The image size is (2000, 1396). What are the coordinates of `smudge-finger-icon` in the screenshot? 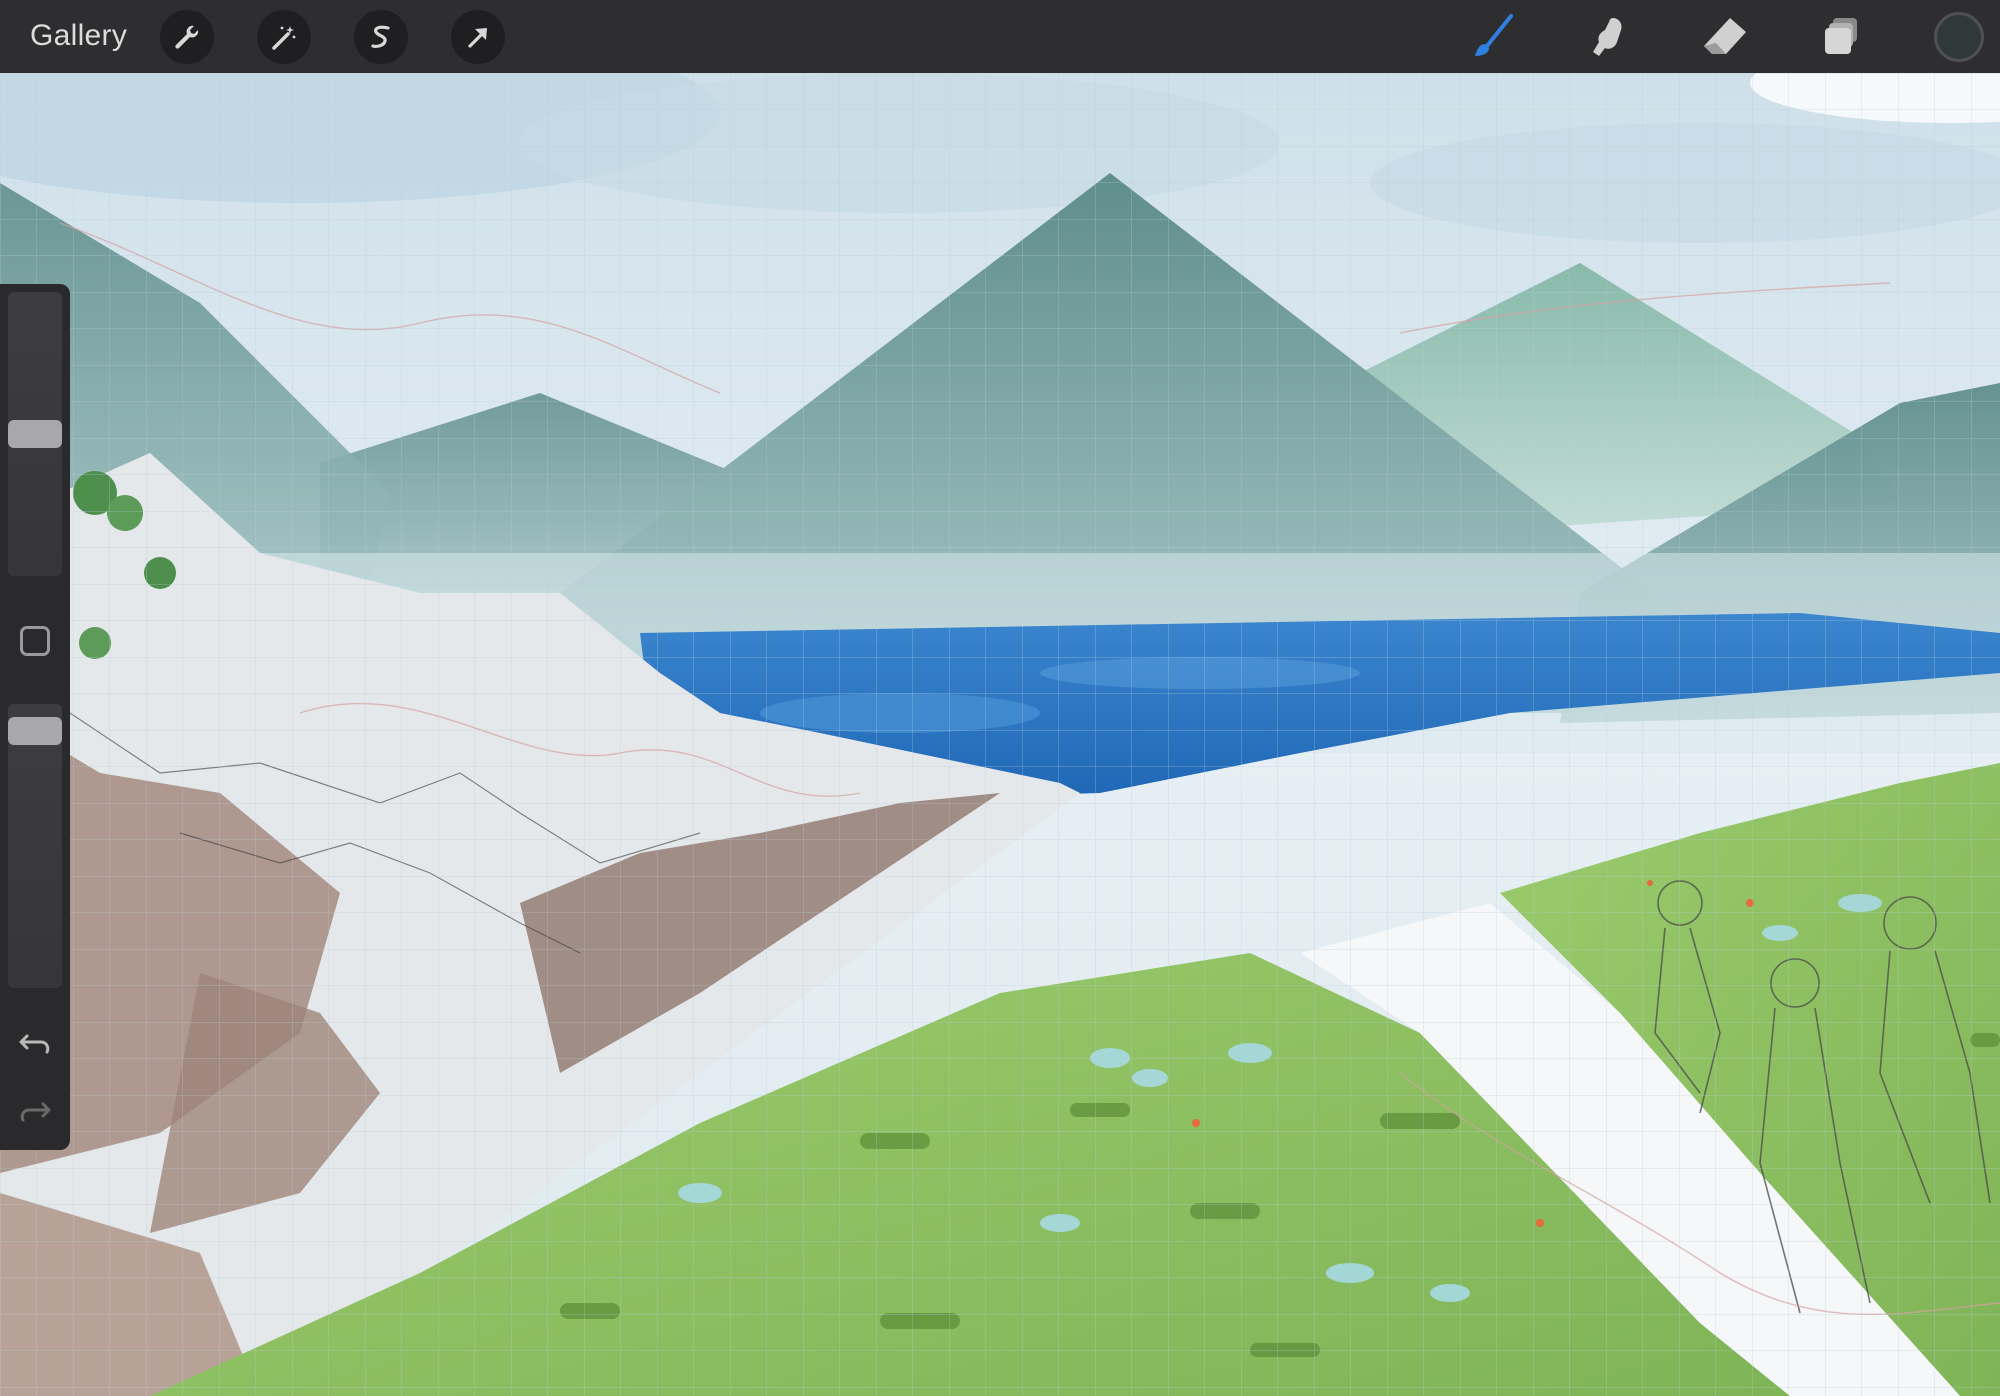 It's located at (1607, 37).